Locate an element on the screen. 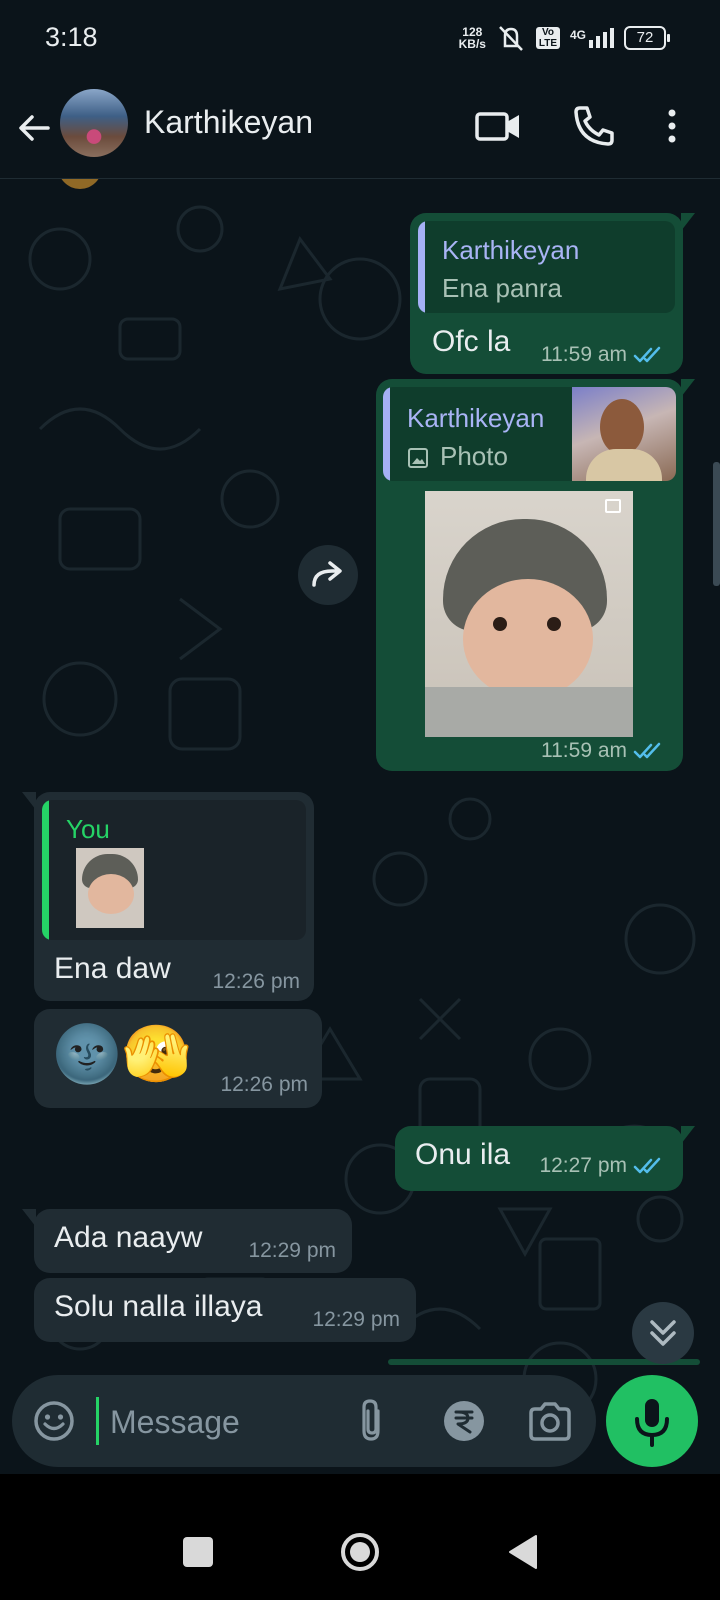 The height and width of the screenshot is (1600, 720). reply-quote: Karthikeyan Photo is located at coordinates (529, 434).